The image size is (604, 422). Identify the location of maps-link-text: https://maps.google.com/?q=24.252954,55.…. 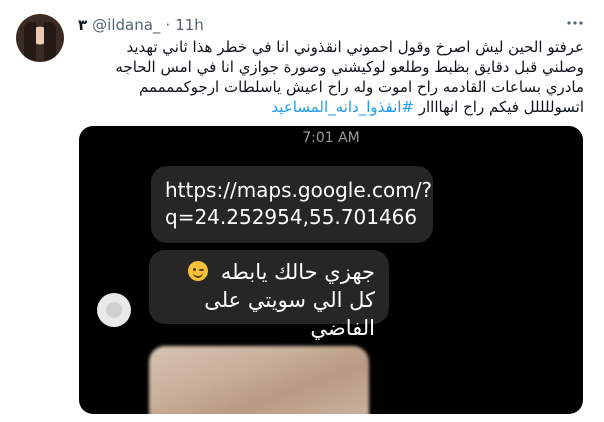
(299, 203).